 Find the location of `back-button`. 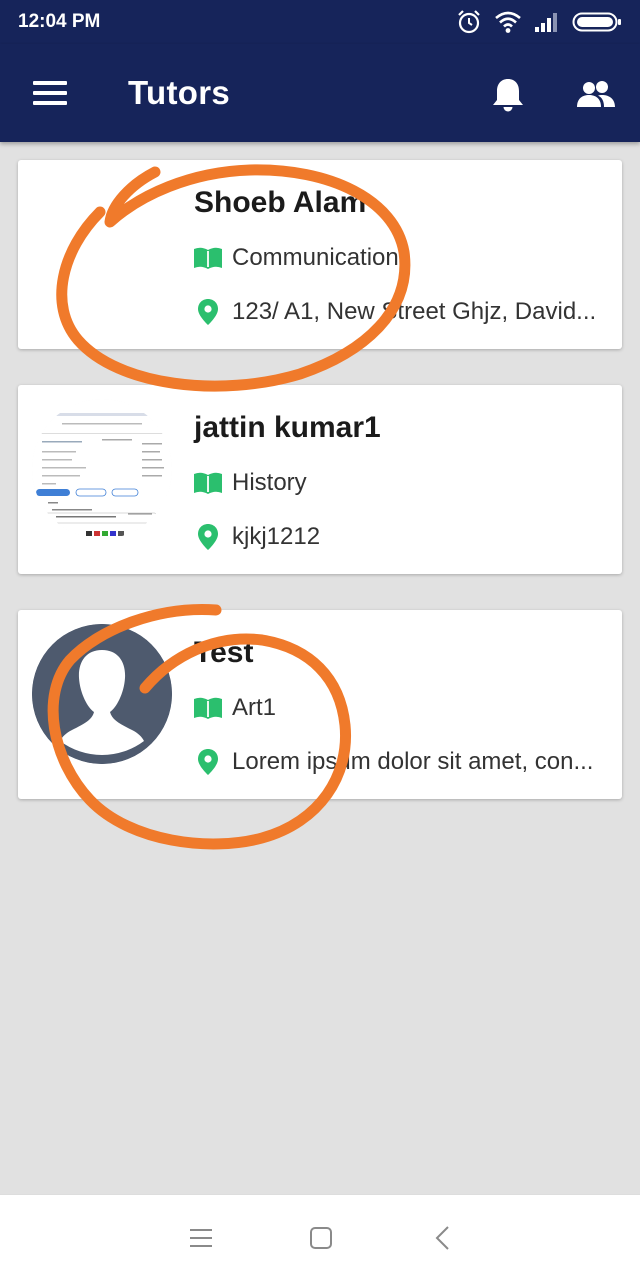

back-button is located at coordinates (443, 1238).